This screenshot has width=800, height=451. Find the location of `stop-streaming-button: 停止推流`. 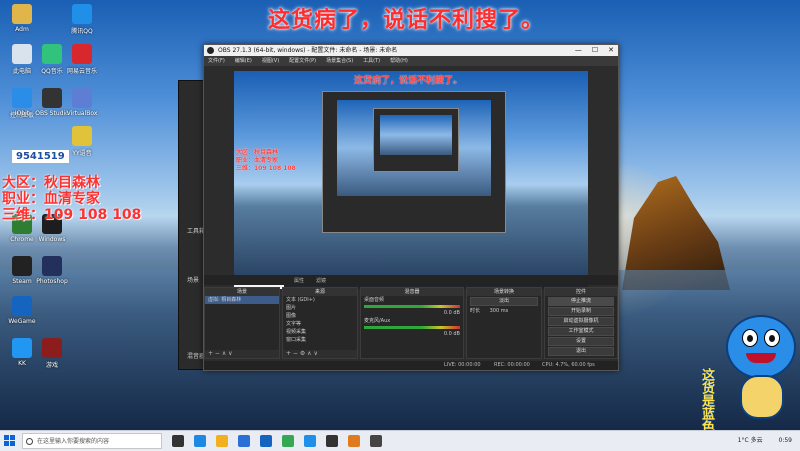

stop-streaming-button: 停止推流 is located at coordinates (581, 301).